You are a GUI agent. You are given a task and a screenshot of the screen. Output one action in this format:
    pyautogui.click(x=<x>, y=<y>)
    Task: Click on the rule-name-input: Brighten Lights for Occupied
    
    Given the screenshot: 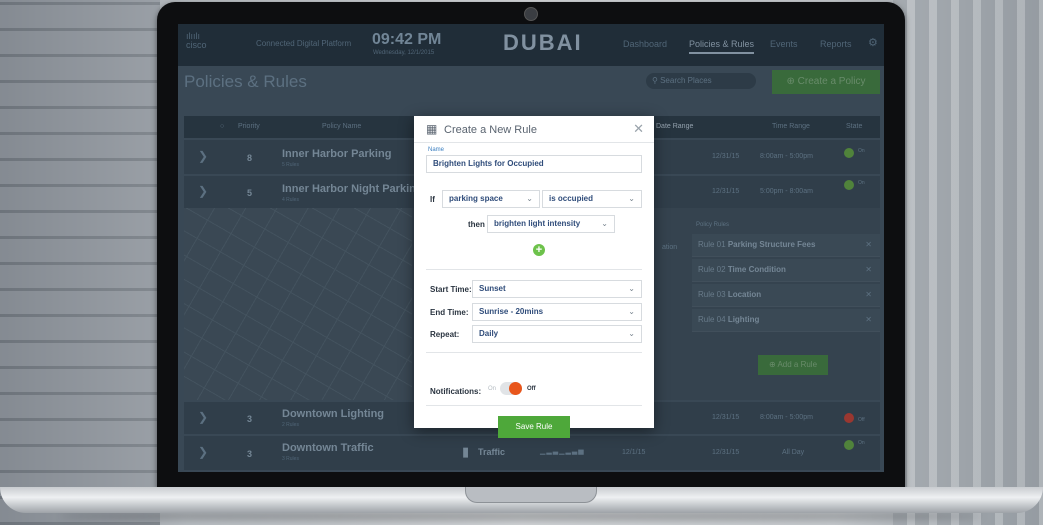 What is the action you would take?
    pyautogui.click(x=534, y=164)
    